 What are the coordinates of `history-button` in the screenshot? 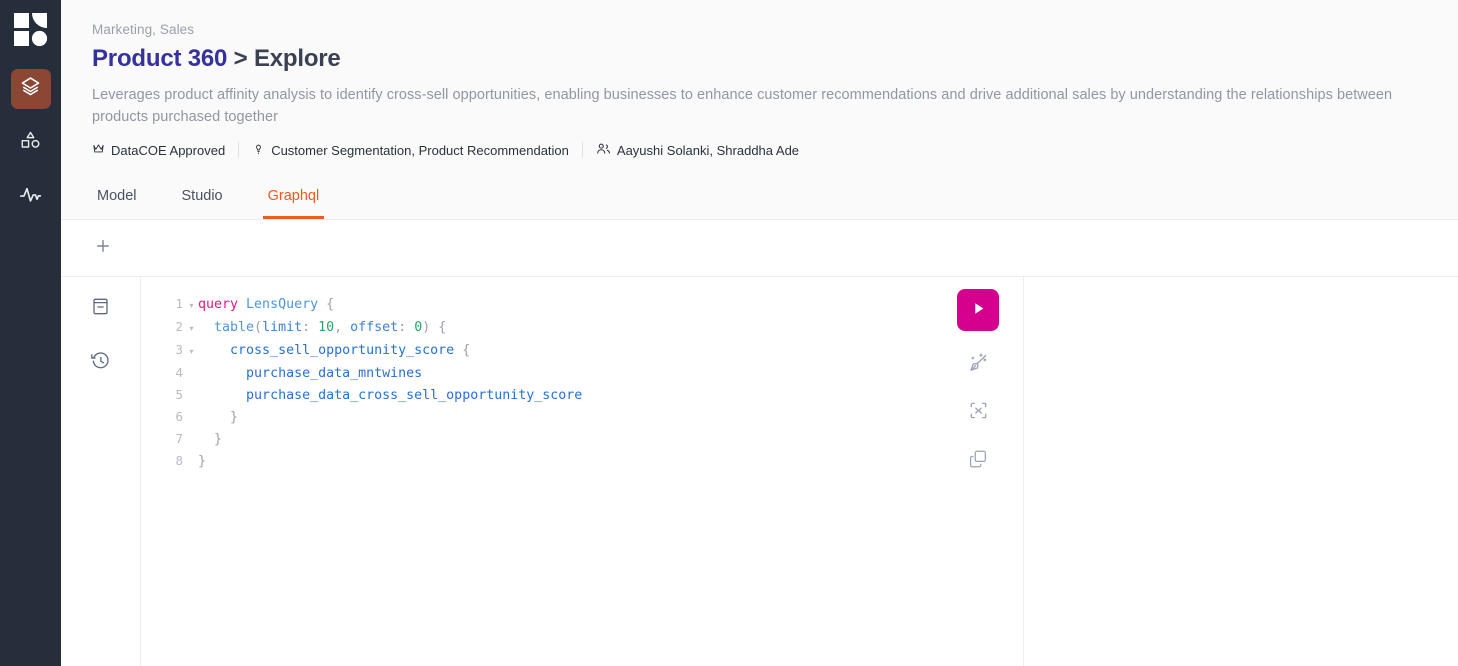 It's located at (101, 363).